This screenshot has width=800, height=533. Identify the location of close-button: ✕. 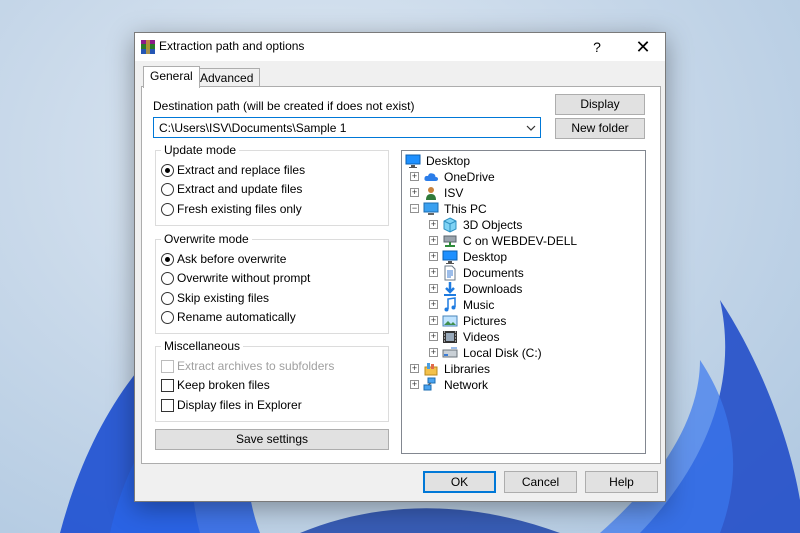
(643, 47).